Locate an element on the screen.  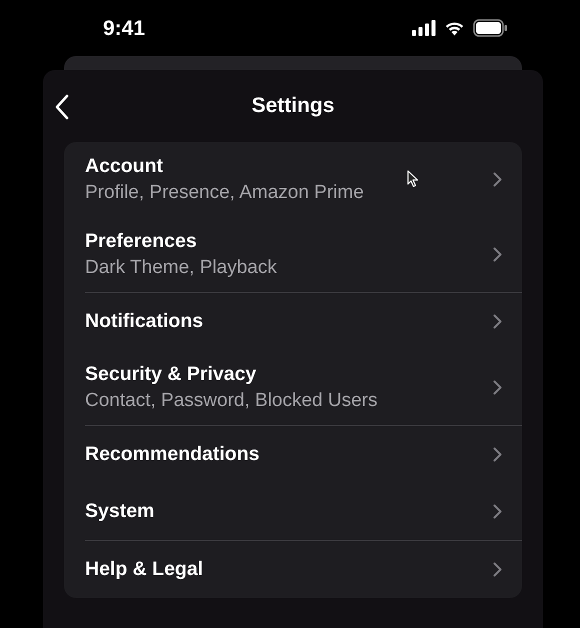
status-time: 9:41 is located at coordinates (124, 29).